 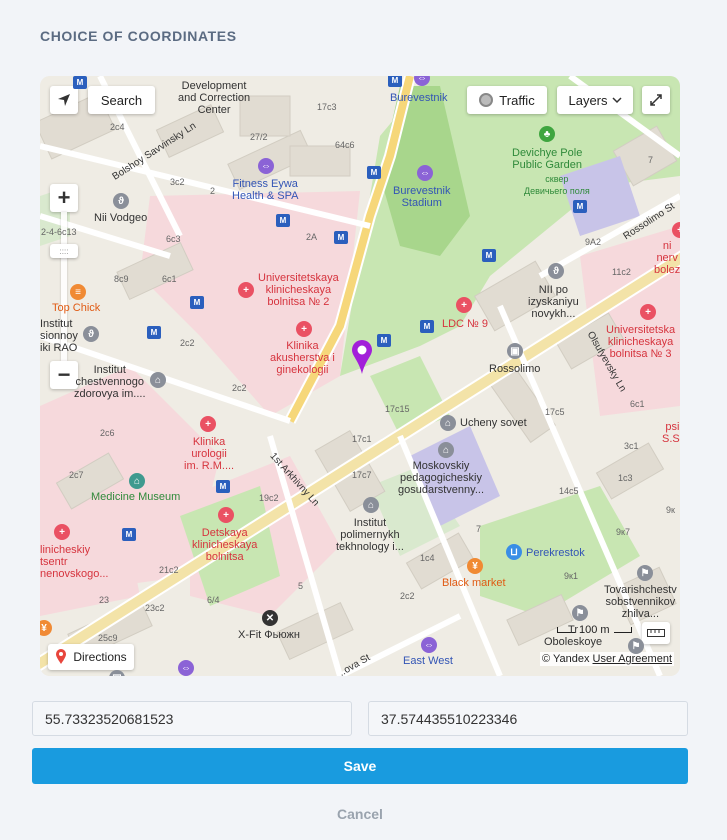 What do you see at coordinates (64, 100) in the screenshot?
I see `locate-me-button` at bounding box center [64, 100].